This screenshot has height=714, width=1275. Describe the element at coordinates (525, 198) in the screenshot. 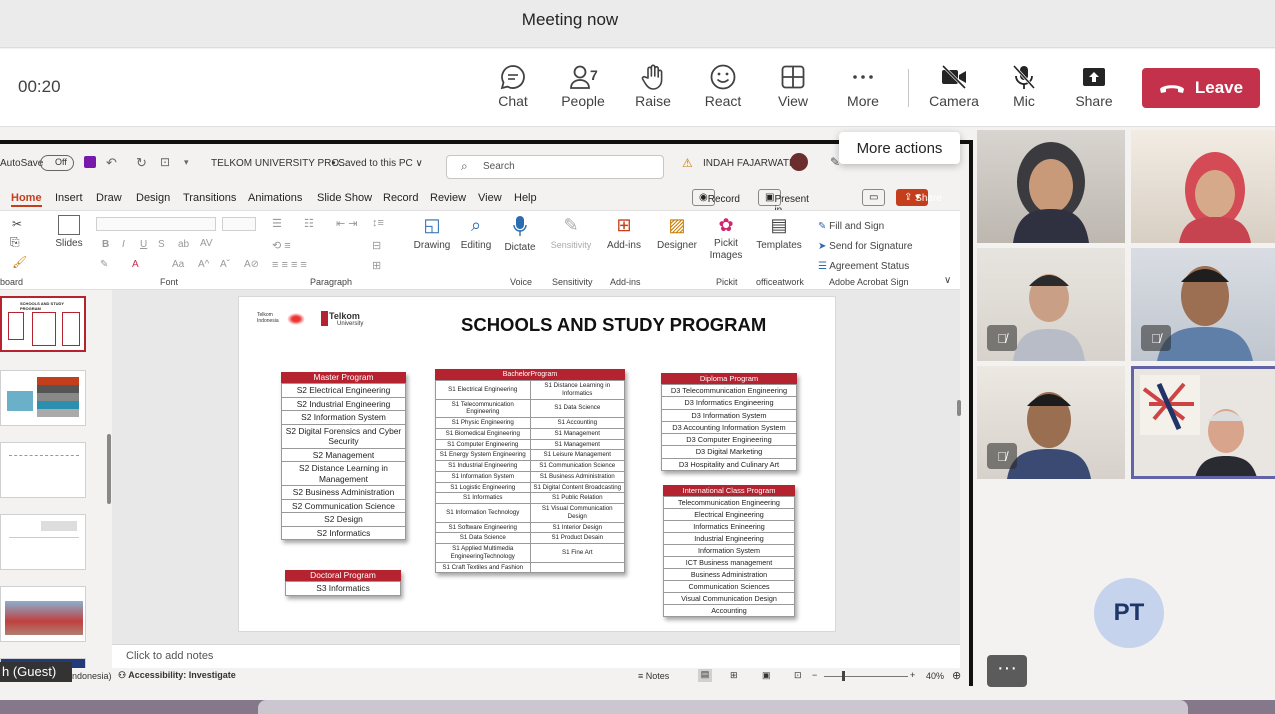

I see `tab-help: Help` at that location.